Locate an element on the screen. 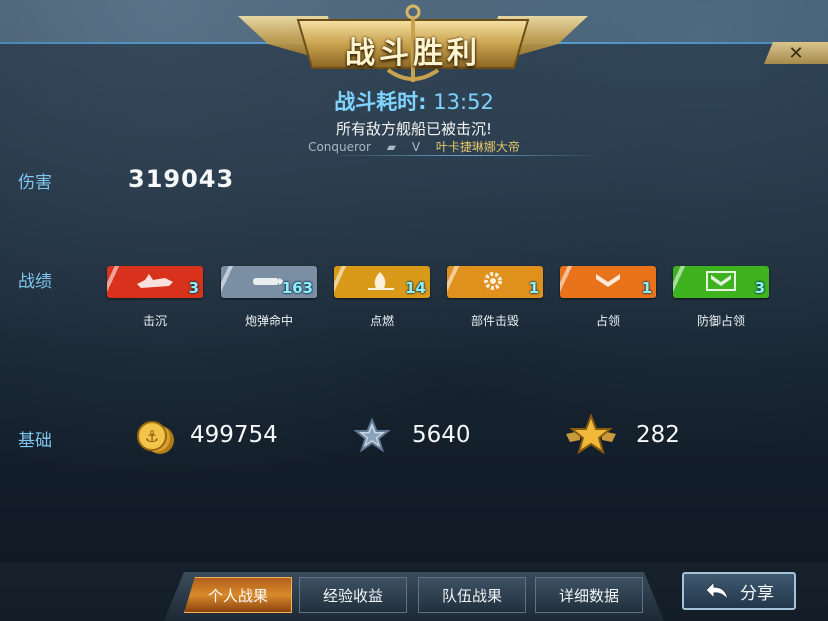  duration-label: 战斗耗时: is located at coordinates (380, 102).